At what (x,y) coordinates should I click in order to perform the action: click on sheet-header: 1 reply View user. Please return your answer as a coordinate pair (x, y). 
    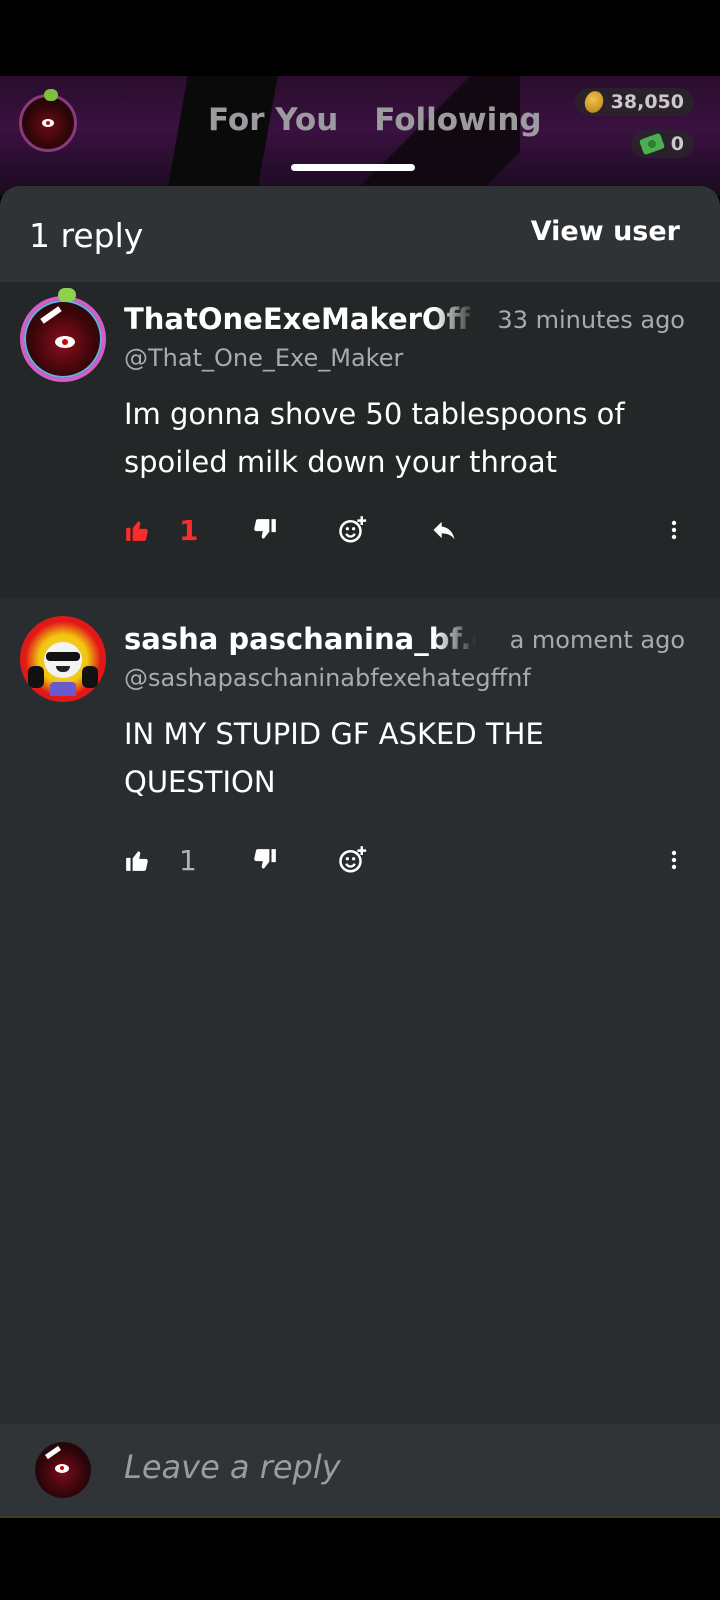
    Looking at the image, I should click on (360, 234).